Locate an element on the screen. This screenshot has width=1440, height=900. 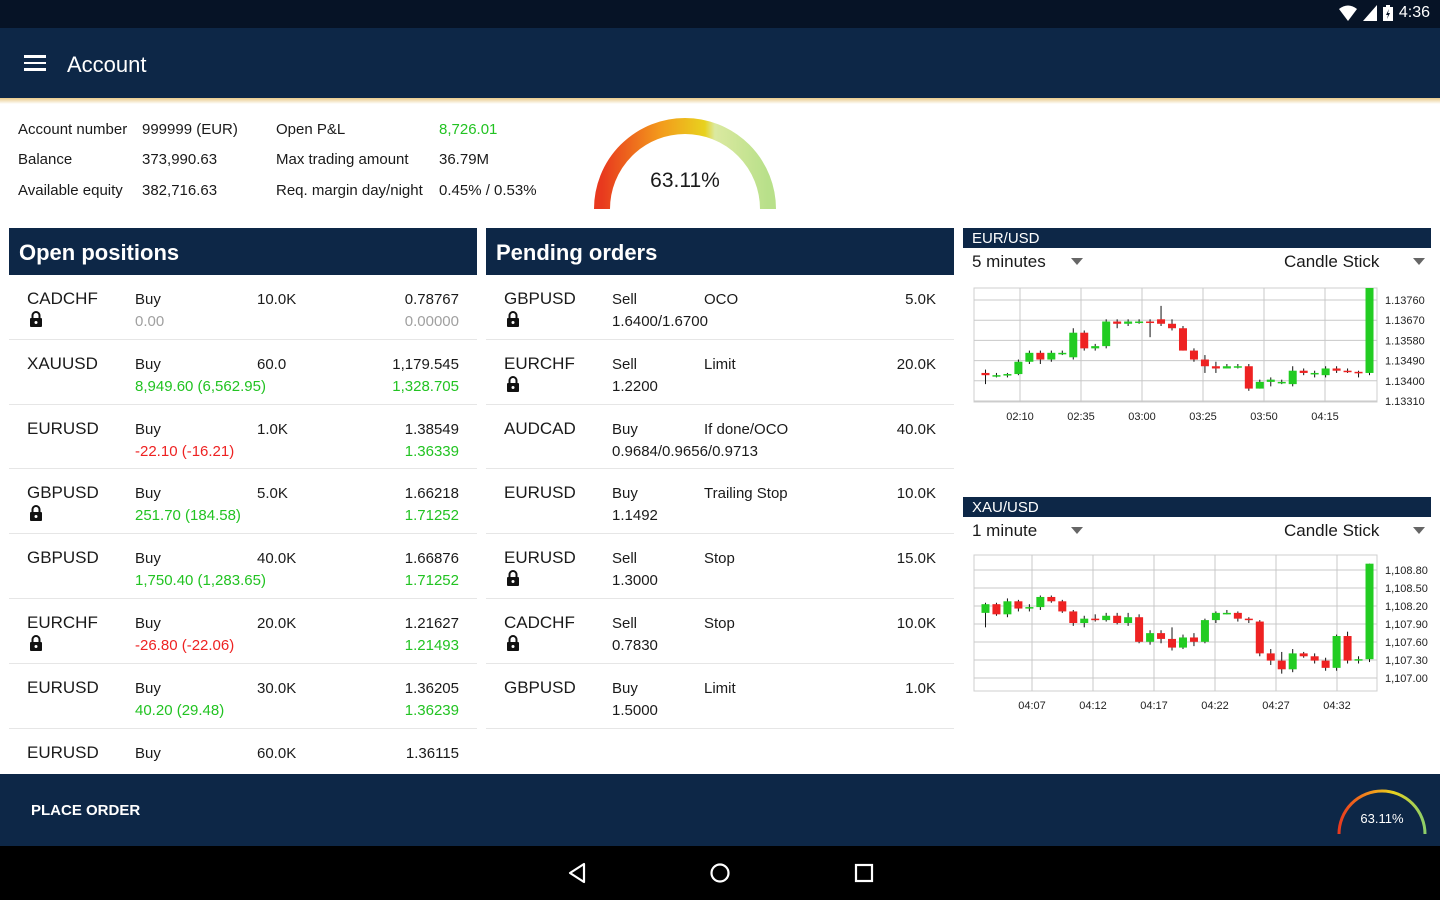
order-type: Stop is located at coordinates (719, 623).